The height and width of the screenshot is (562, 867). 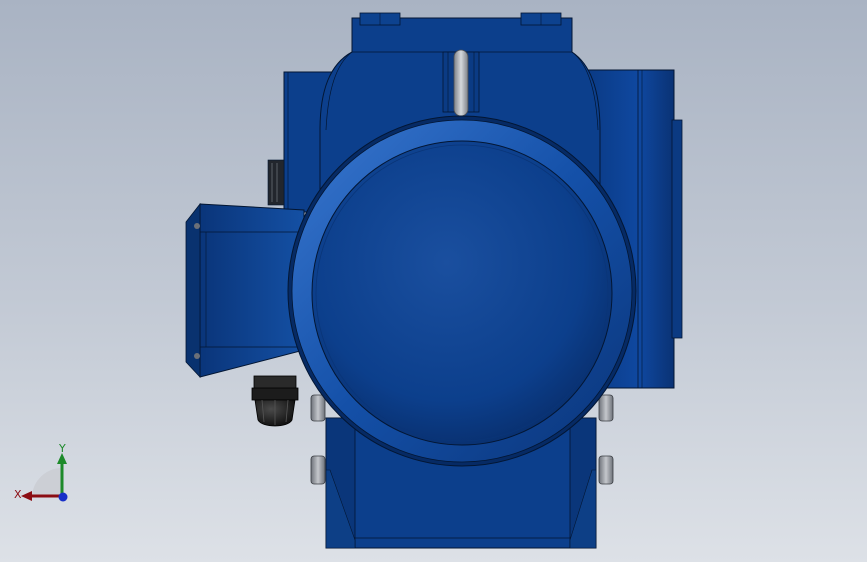 What do you see at coordinates (18, 494) in the screenshot?
I see `x-axis-label: X` at bounding box center [18, 494].